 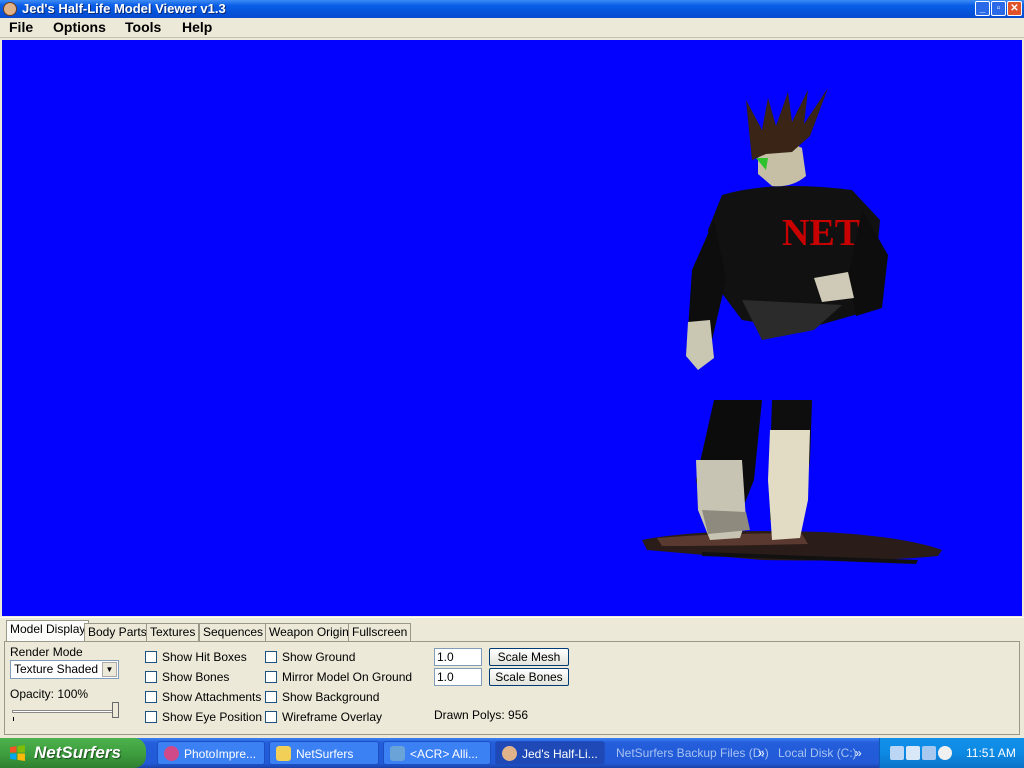 I want to click on minimize-button: _, so click(x=982, y=8).